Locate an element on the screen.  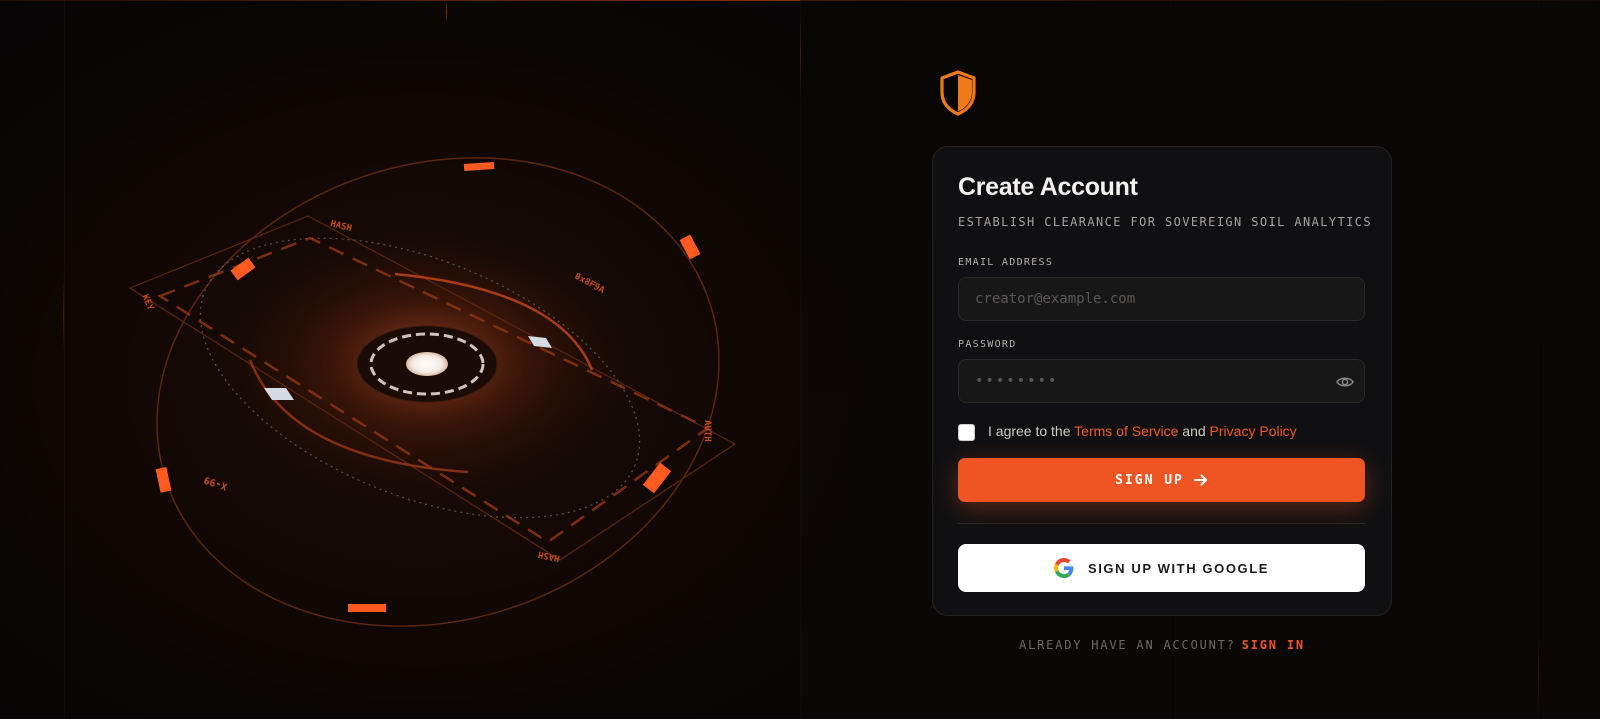
shield-icon is located at coordinates (958, 93).